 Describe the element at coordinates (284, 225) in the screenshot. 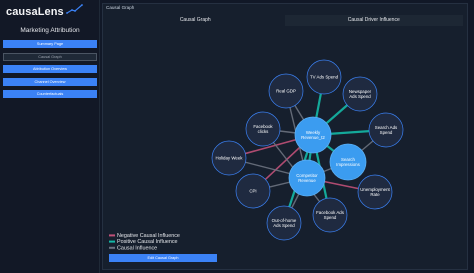

I see `node-label-ooh: Ads Spend` at that location.